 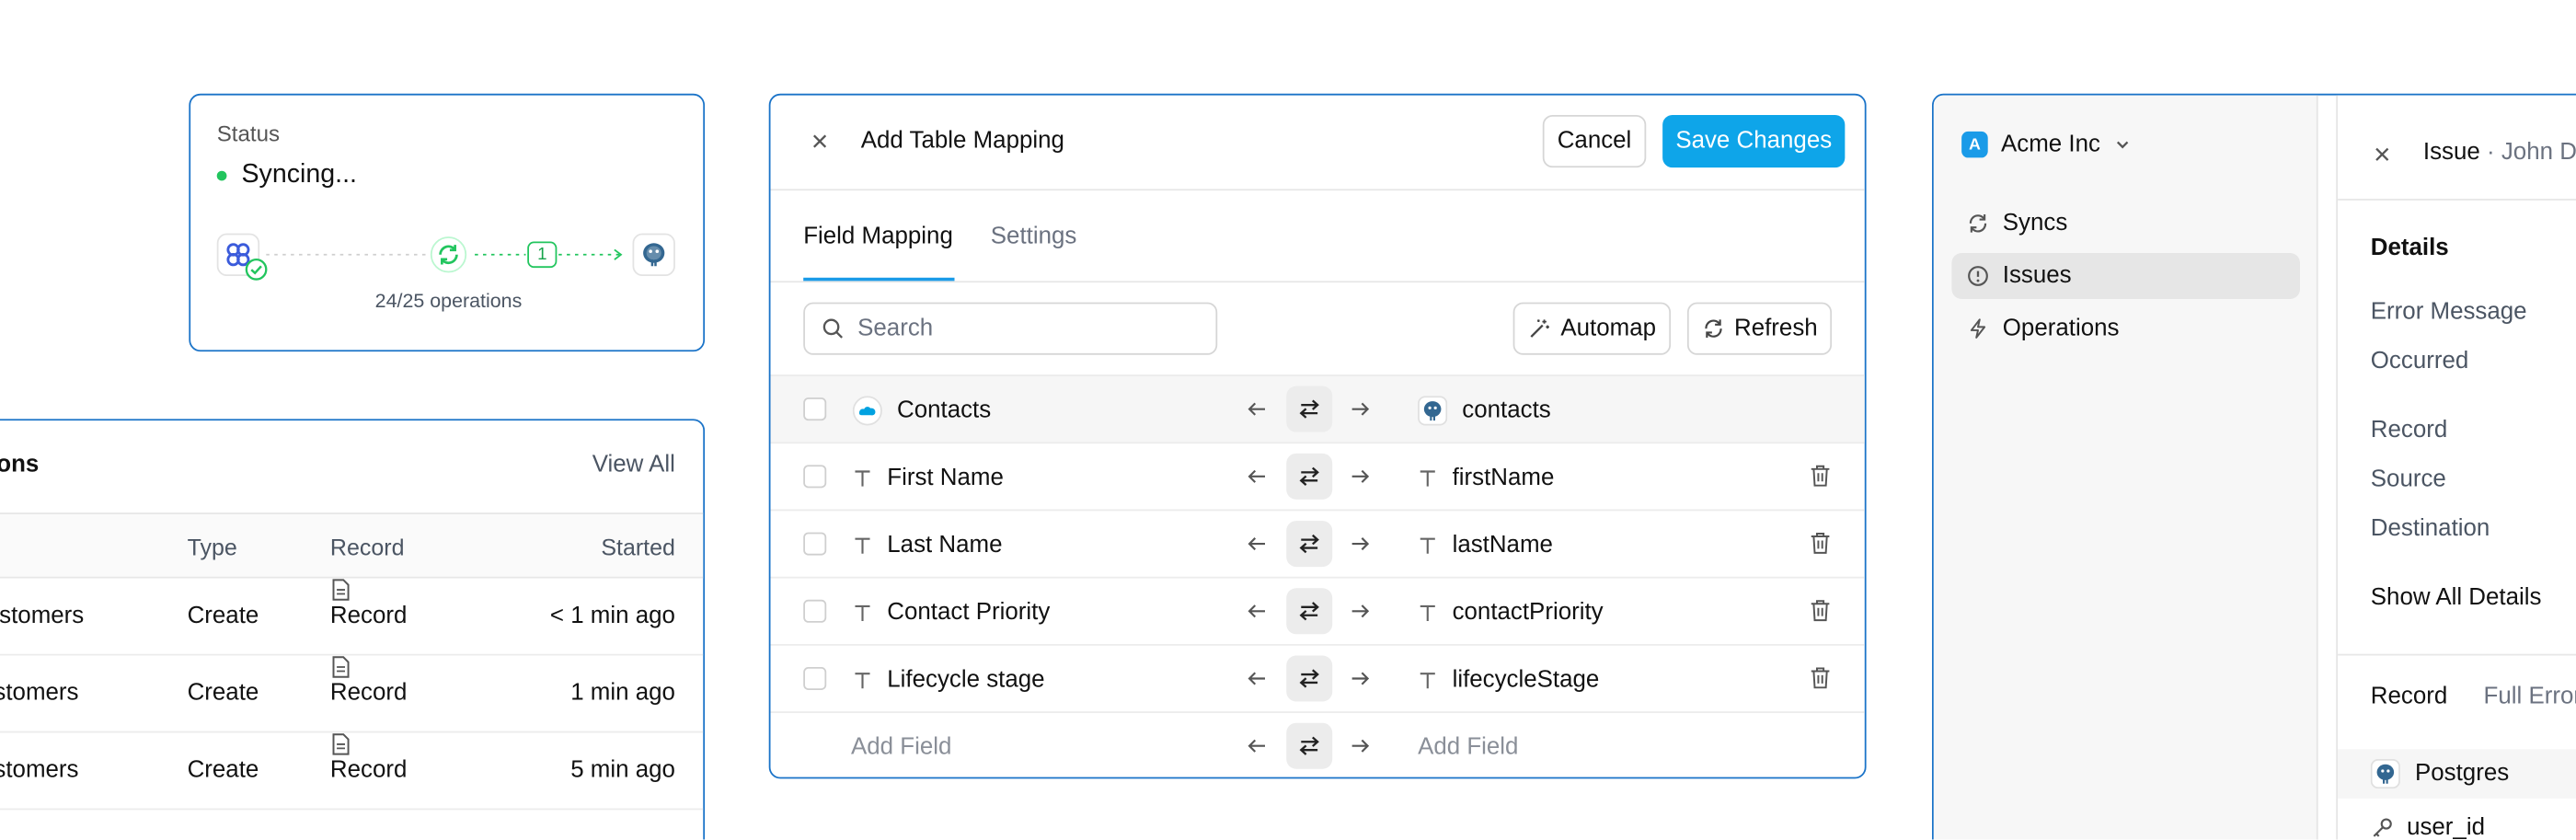 I want to click on org-name: Acme Inc, so click(x=2050, y=144).